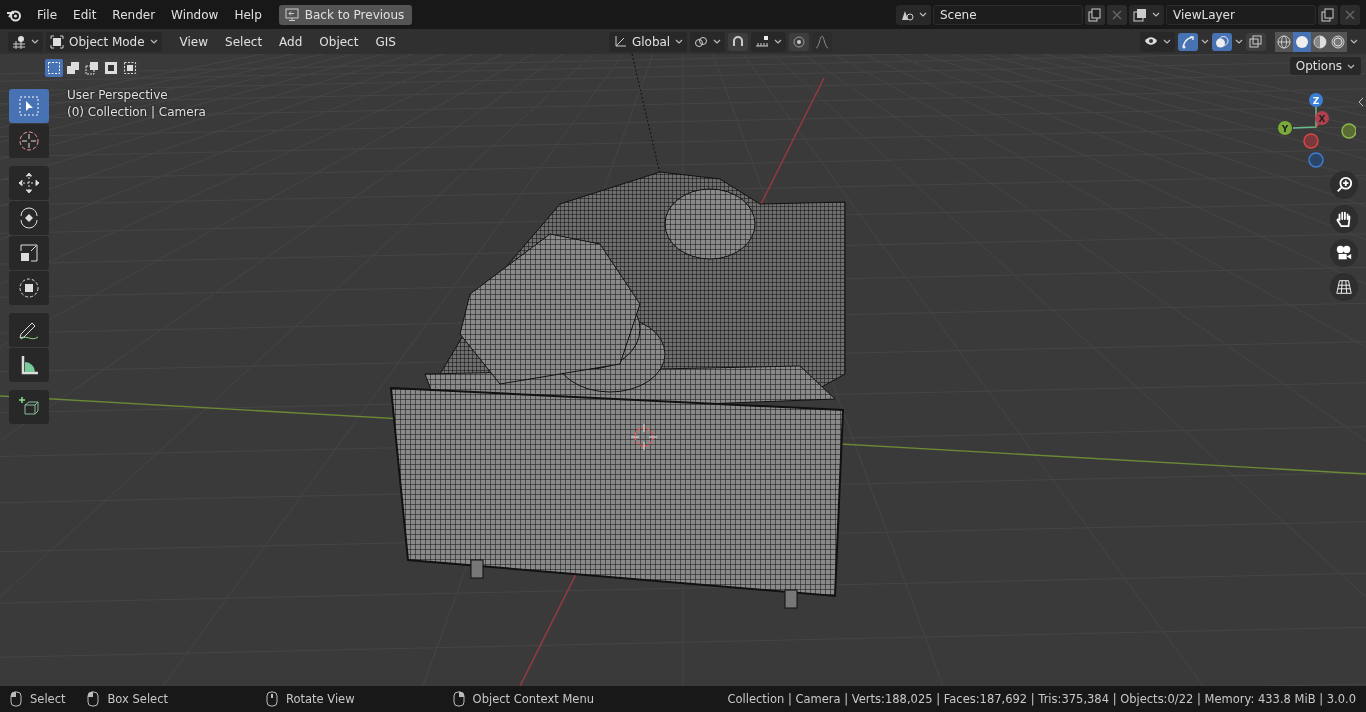 The height and width of the screenshot is (712, 1366). Describe the element at coordinates (1041, 699) in the screenshot. I see `scene-statistics: Collection | Camera | Verts:188,025 | Faces:187,692 | Tris:375,384 | Objects:0/22 | Memory: 433.8 MiB | 3.0.0` at that location.